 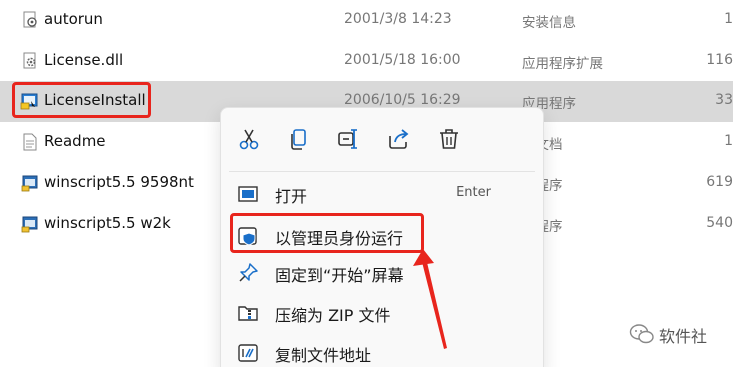 What do you see at coordinates (641, 334) in the screenshot?
I see `wechat-icon` at bounding box center [641, 334].